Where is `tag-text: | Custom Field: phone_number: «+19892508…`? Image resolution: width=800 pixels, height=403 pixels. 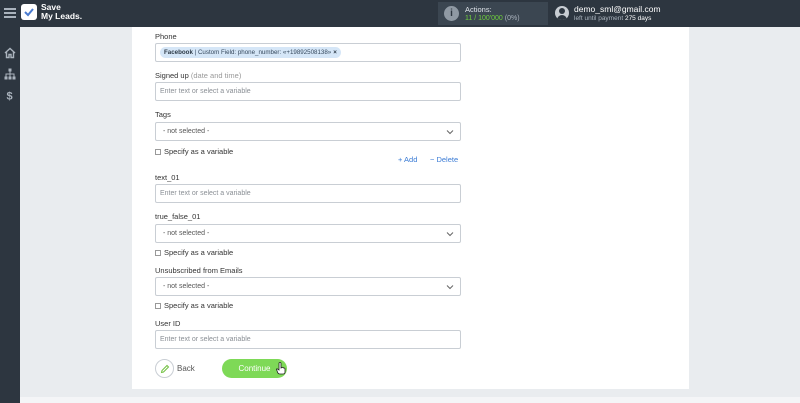
tag-text: | Custom Field: phone_number: «+19892508… is located at coordinates (263, 52).